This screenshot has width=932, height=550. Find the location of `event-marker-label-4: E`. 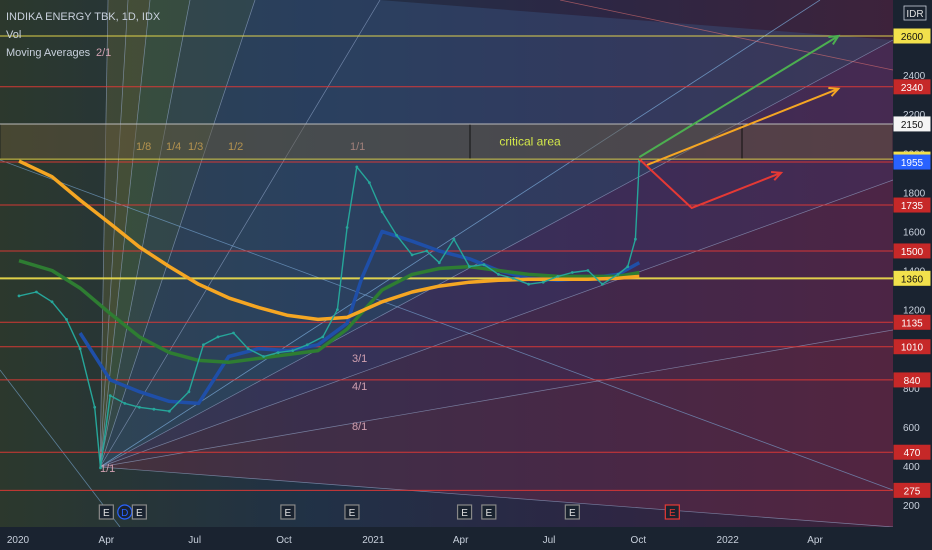

event-marker-label-4: E is located at coordinates (352, 513).